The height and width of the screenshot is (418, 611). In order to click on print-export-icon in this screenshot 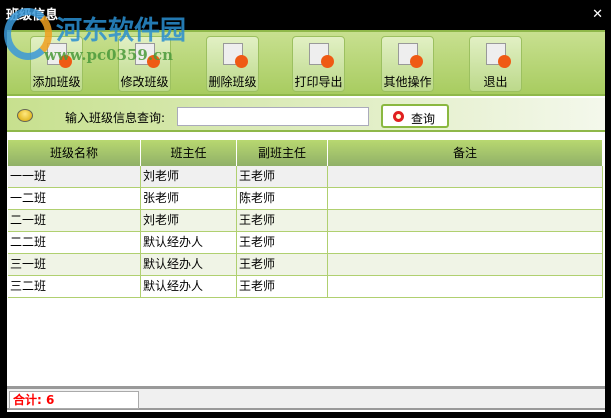, I will do `click(321, 55)`.